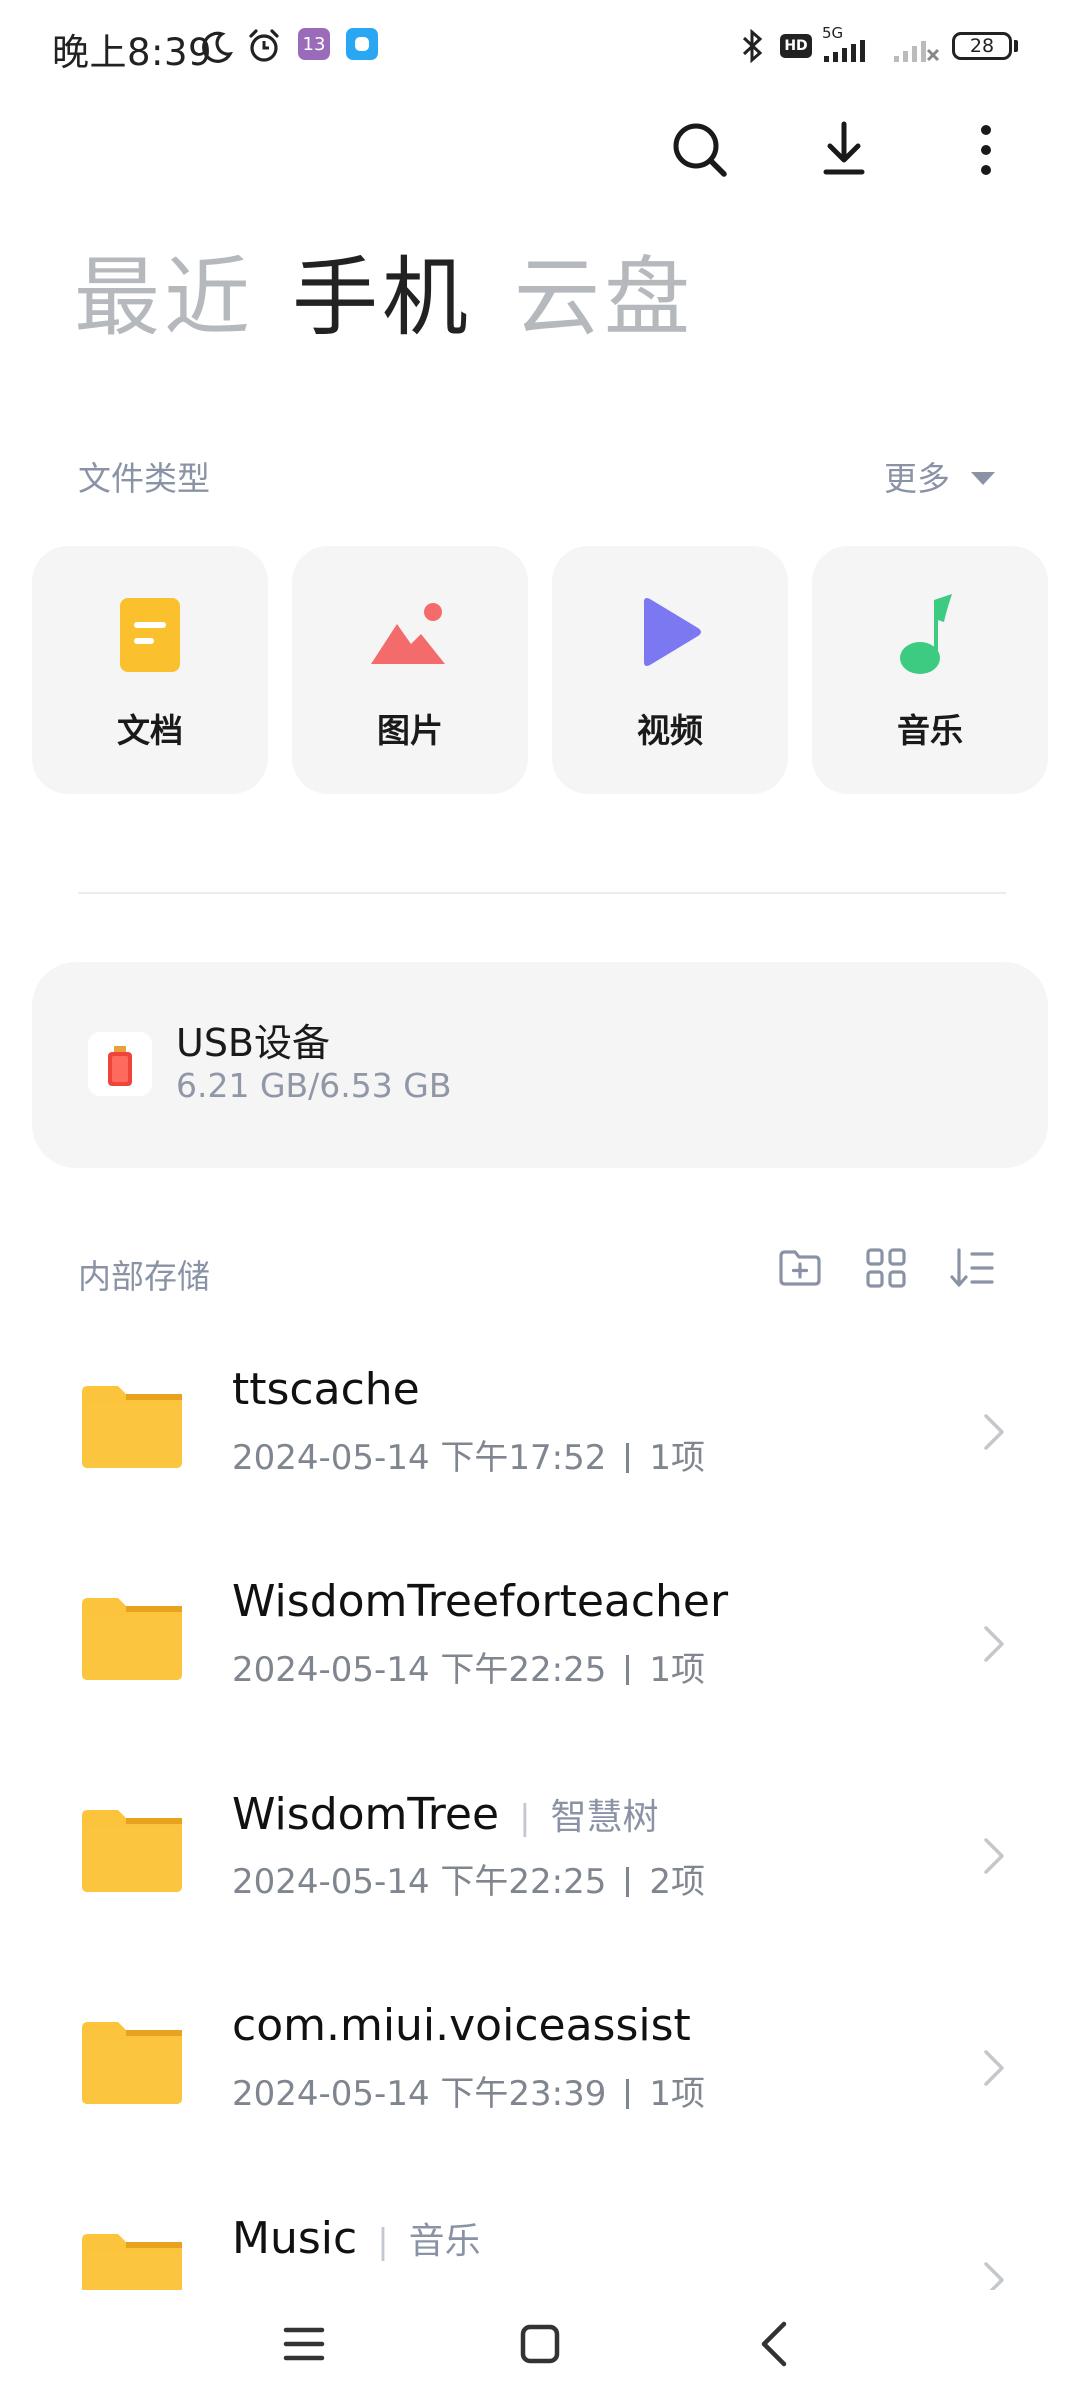  I want to click on document-icon, so click(150, 635).